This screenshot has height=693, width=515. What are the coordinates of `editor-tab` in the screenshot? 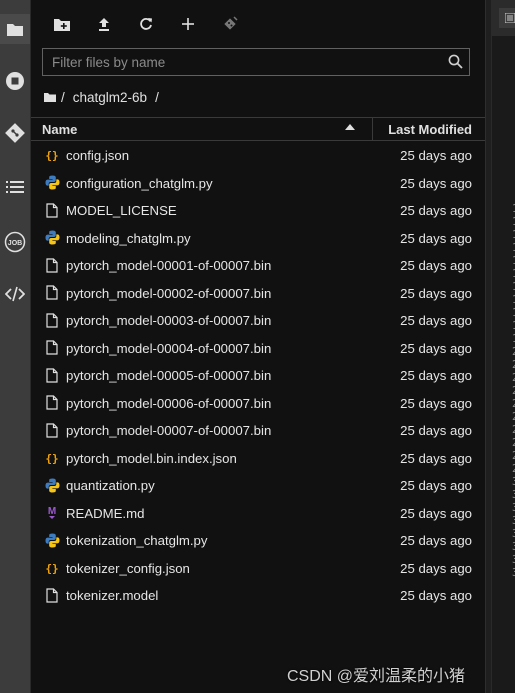 It's located at (507, 18).